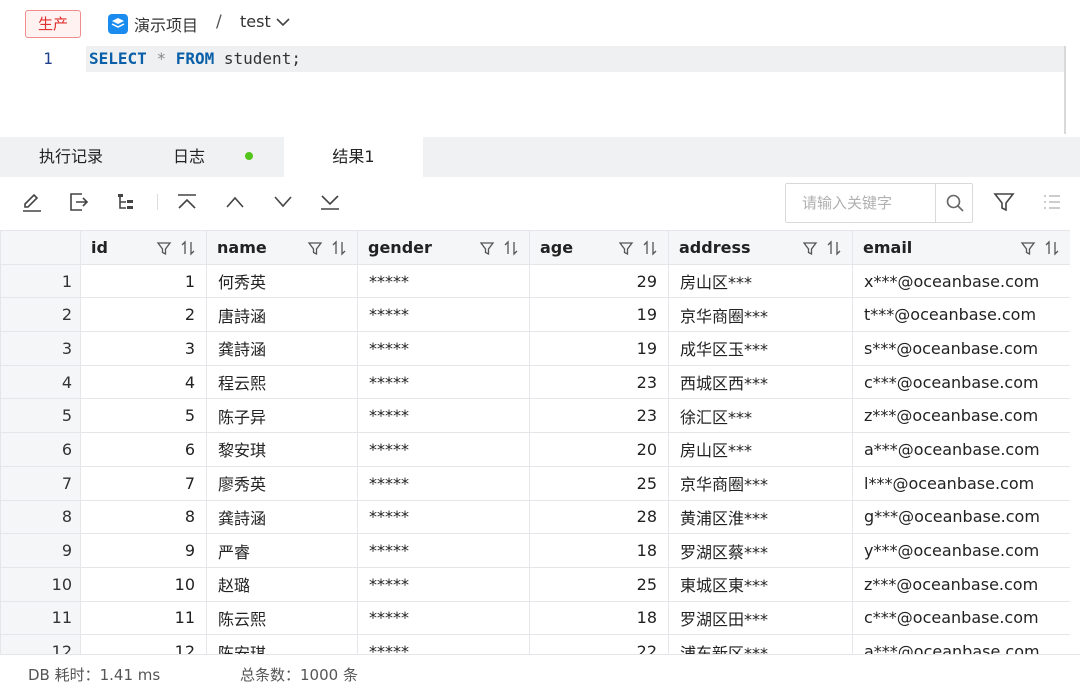  What do you see at coordinates (71, 157) in the screenshot?
I see `tab-history: 执行记录` at bounding box center [71, 157].